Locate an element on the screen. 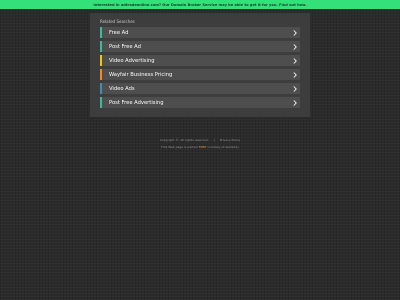  related-search-label: Post Free Ad is located at coordinates (125, 46).